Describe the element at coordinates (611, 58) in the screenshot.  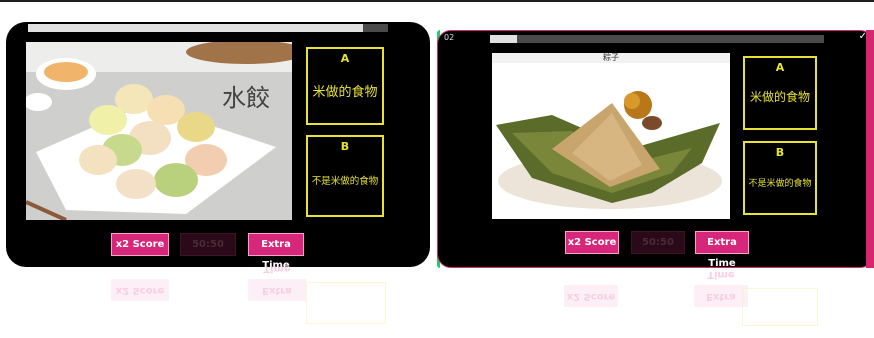
I see `image-caption: 粽子` at that location.